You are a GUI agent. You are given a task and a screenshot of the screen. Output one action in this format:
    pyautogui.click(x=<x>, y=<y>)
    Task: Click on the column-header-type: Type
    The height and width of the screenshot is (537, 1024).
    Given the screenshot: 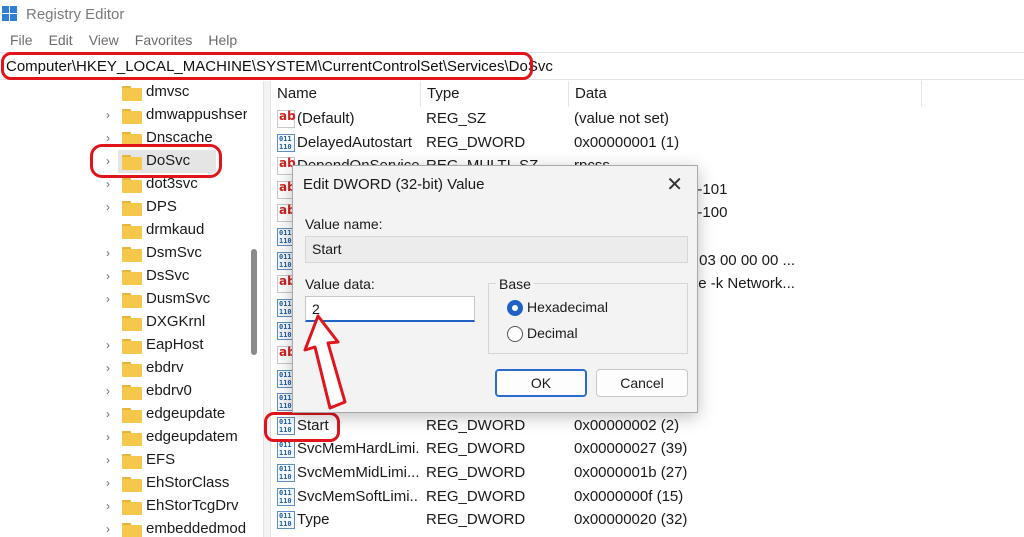 What is the action you would take?
    pyautogui.click(x=495, y=94)
    